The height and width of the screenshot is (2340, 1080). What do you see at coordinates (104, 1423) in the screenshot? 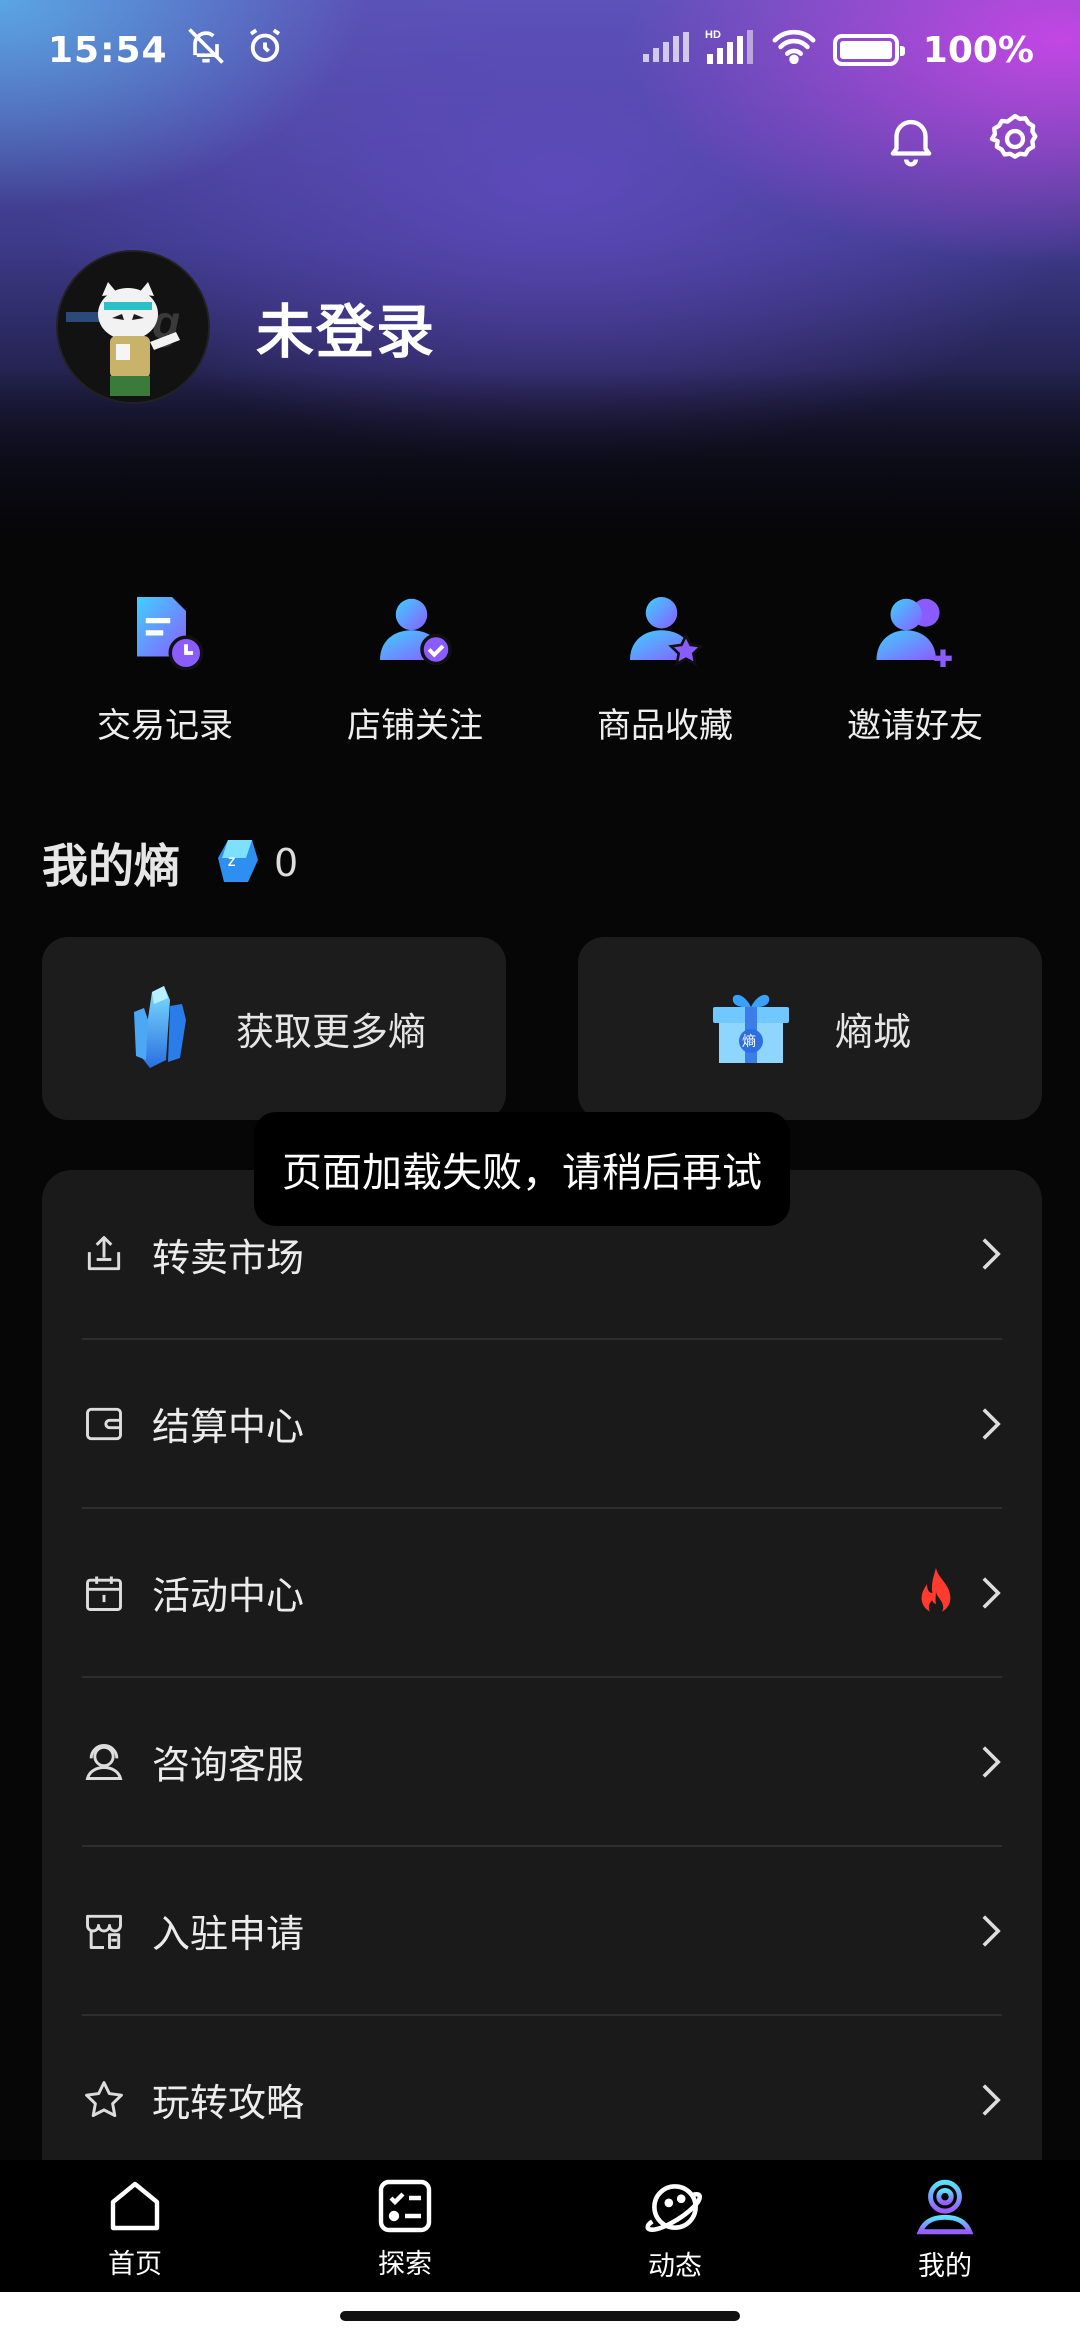
I see `wallet-icon` at bounding box center [104, 1423].